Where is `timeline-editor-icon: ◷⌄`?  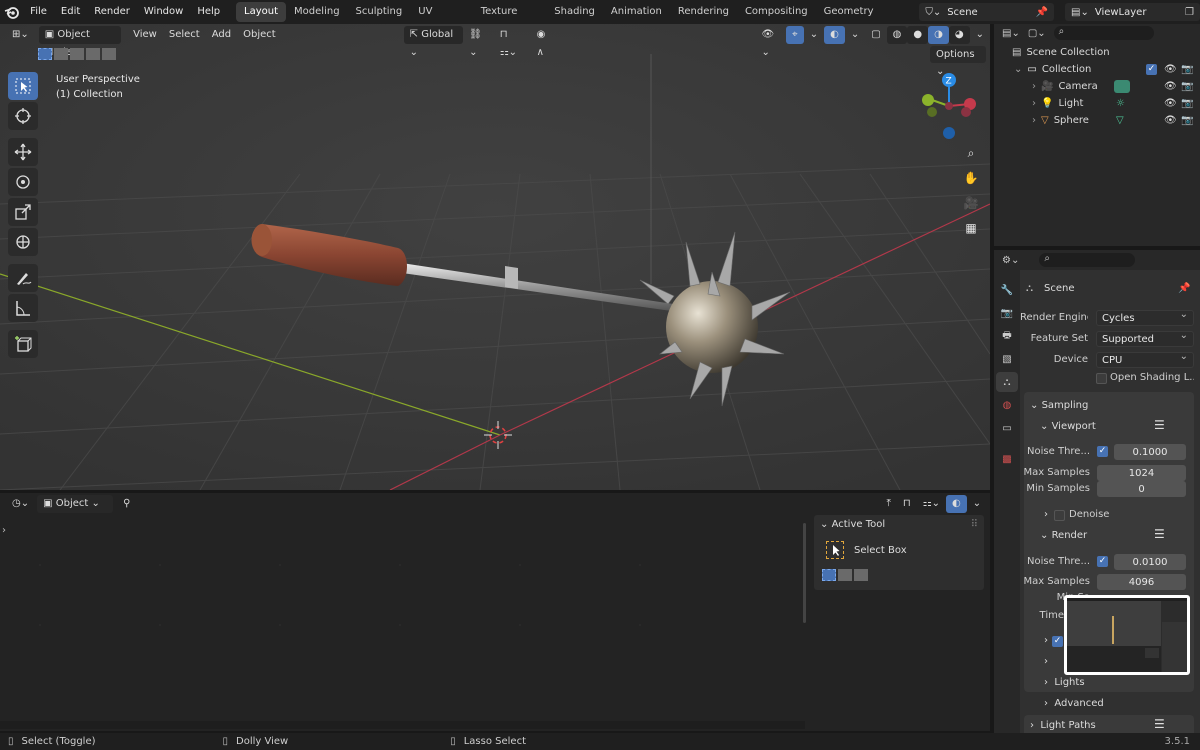 timeline-editor-icon: ◷⌄ is located at coordinates (20, 504).